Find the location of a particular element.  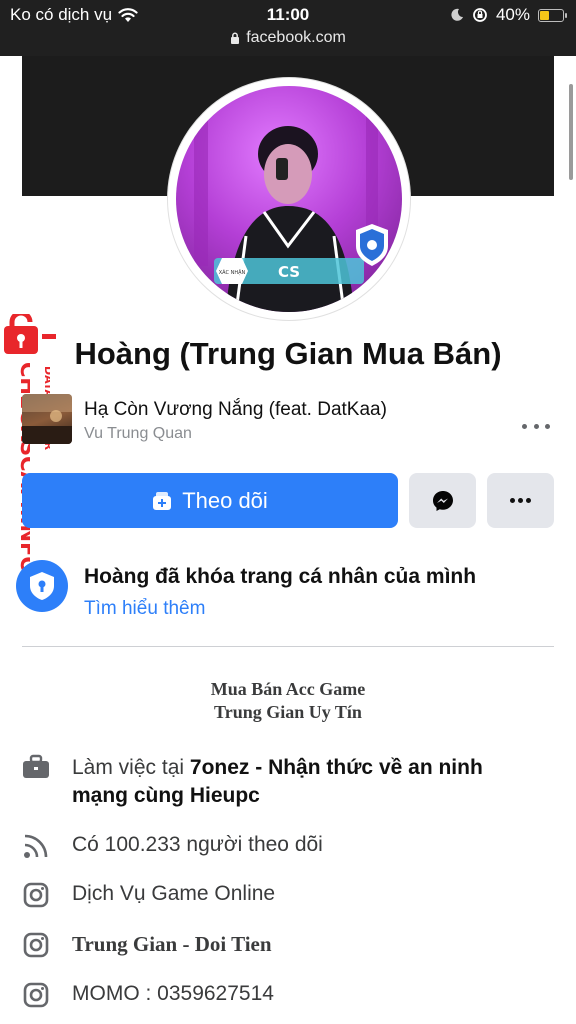

work-prefix: Làm việc tại is located at coordinates (131, 767).